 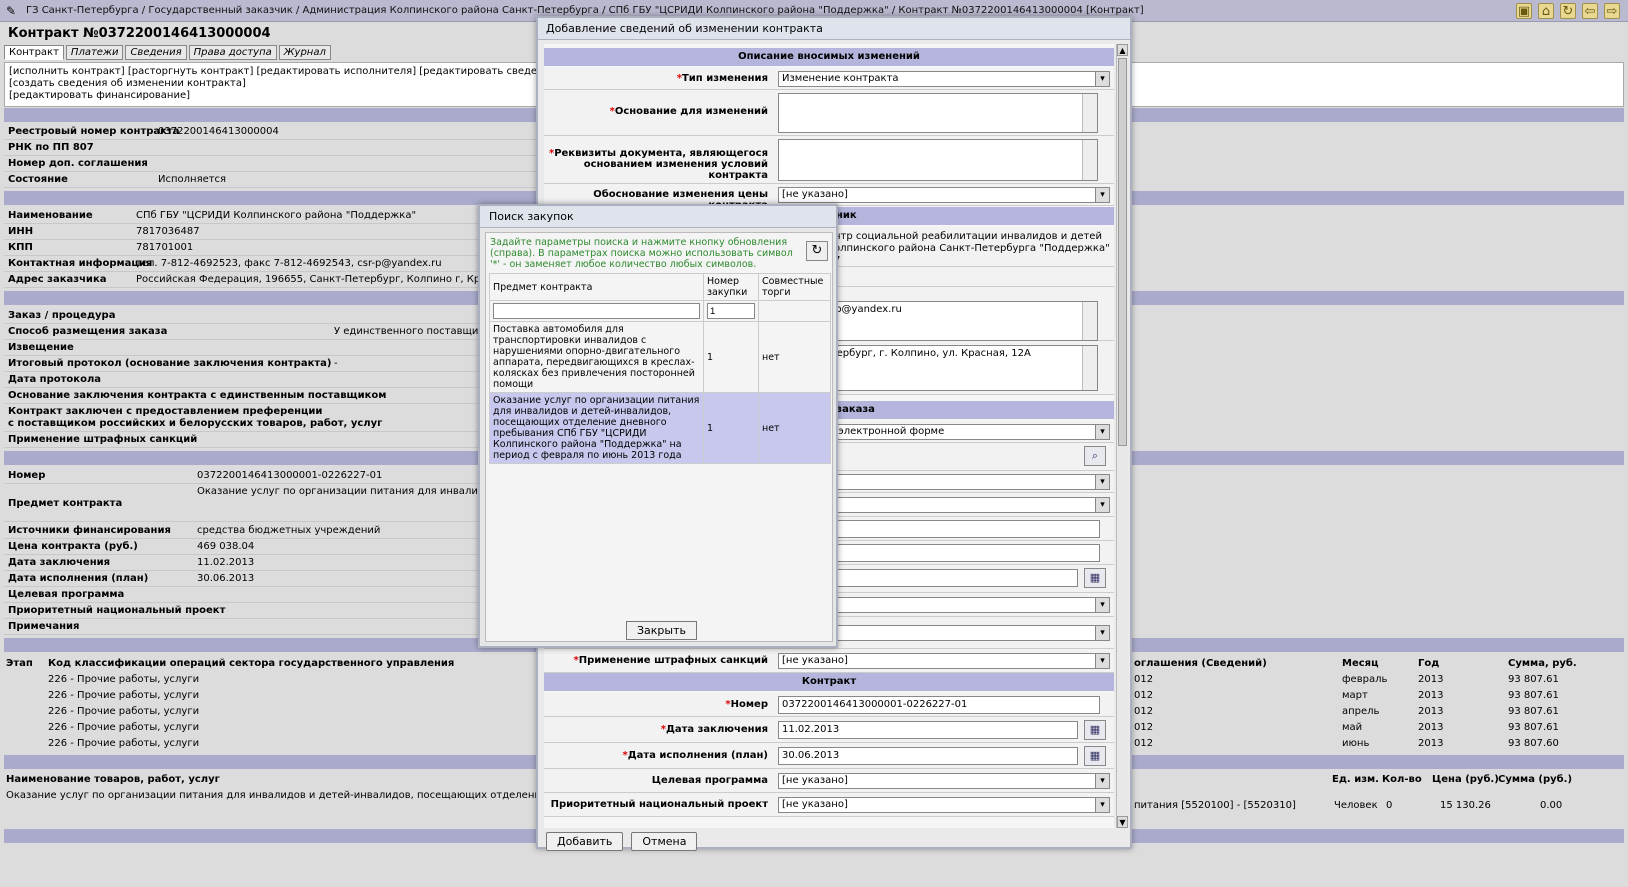 I want to click on col-month: Месяц, so click(x=1360, y=663).